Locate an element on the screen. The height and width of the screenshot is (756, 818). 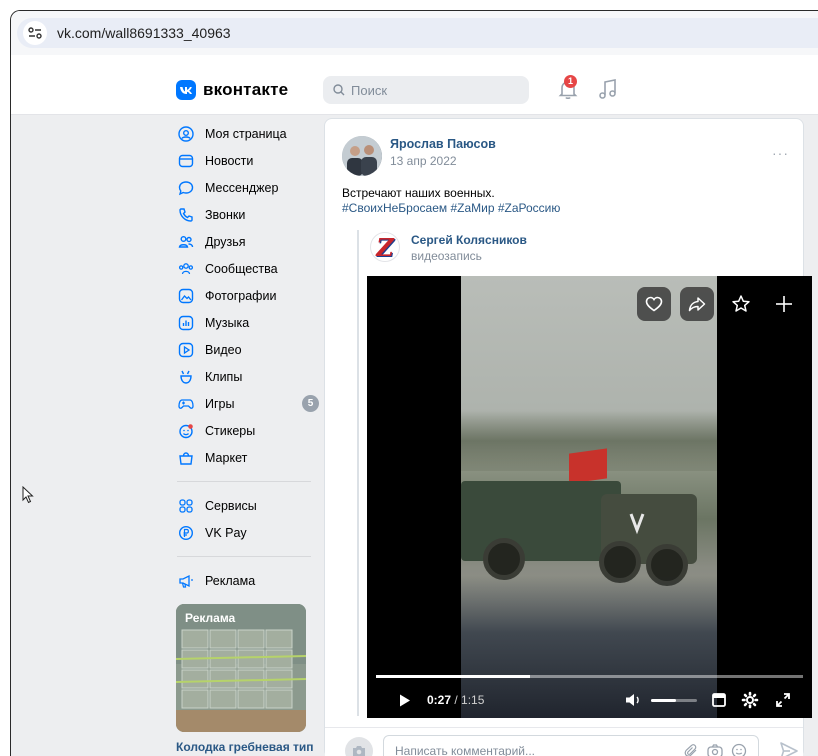
sidebar-item-vk-pay: VK Pay is located at coordinates (246, 532).